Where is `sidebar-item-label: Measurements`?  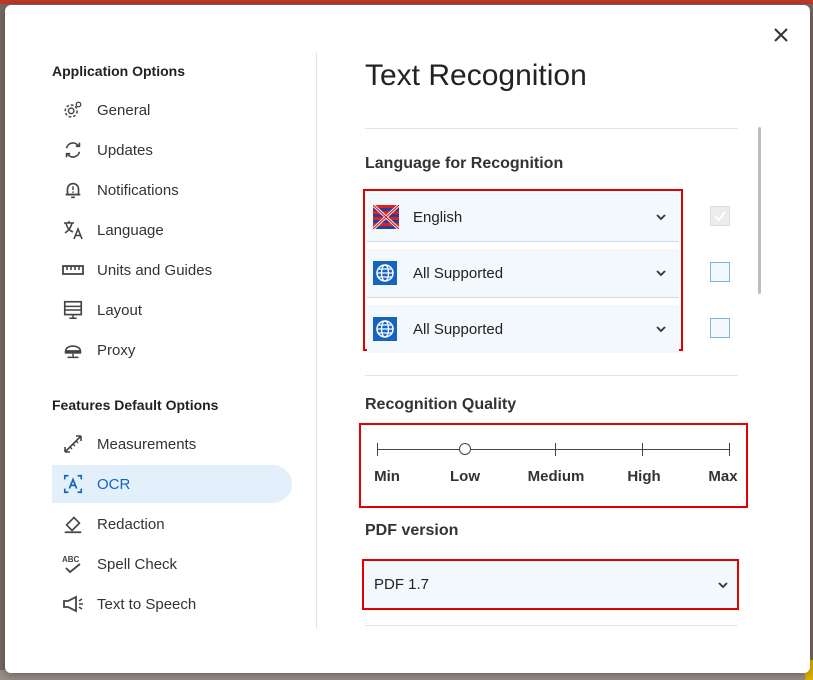
sidebar-item-label: Measurements is located at coordinates (147, 444).